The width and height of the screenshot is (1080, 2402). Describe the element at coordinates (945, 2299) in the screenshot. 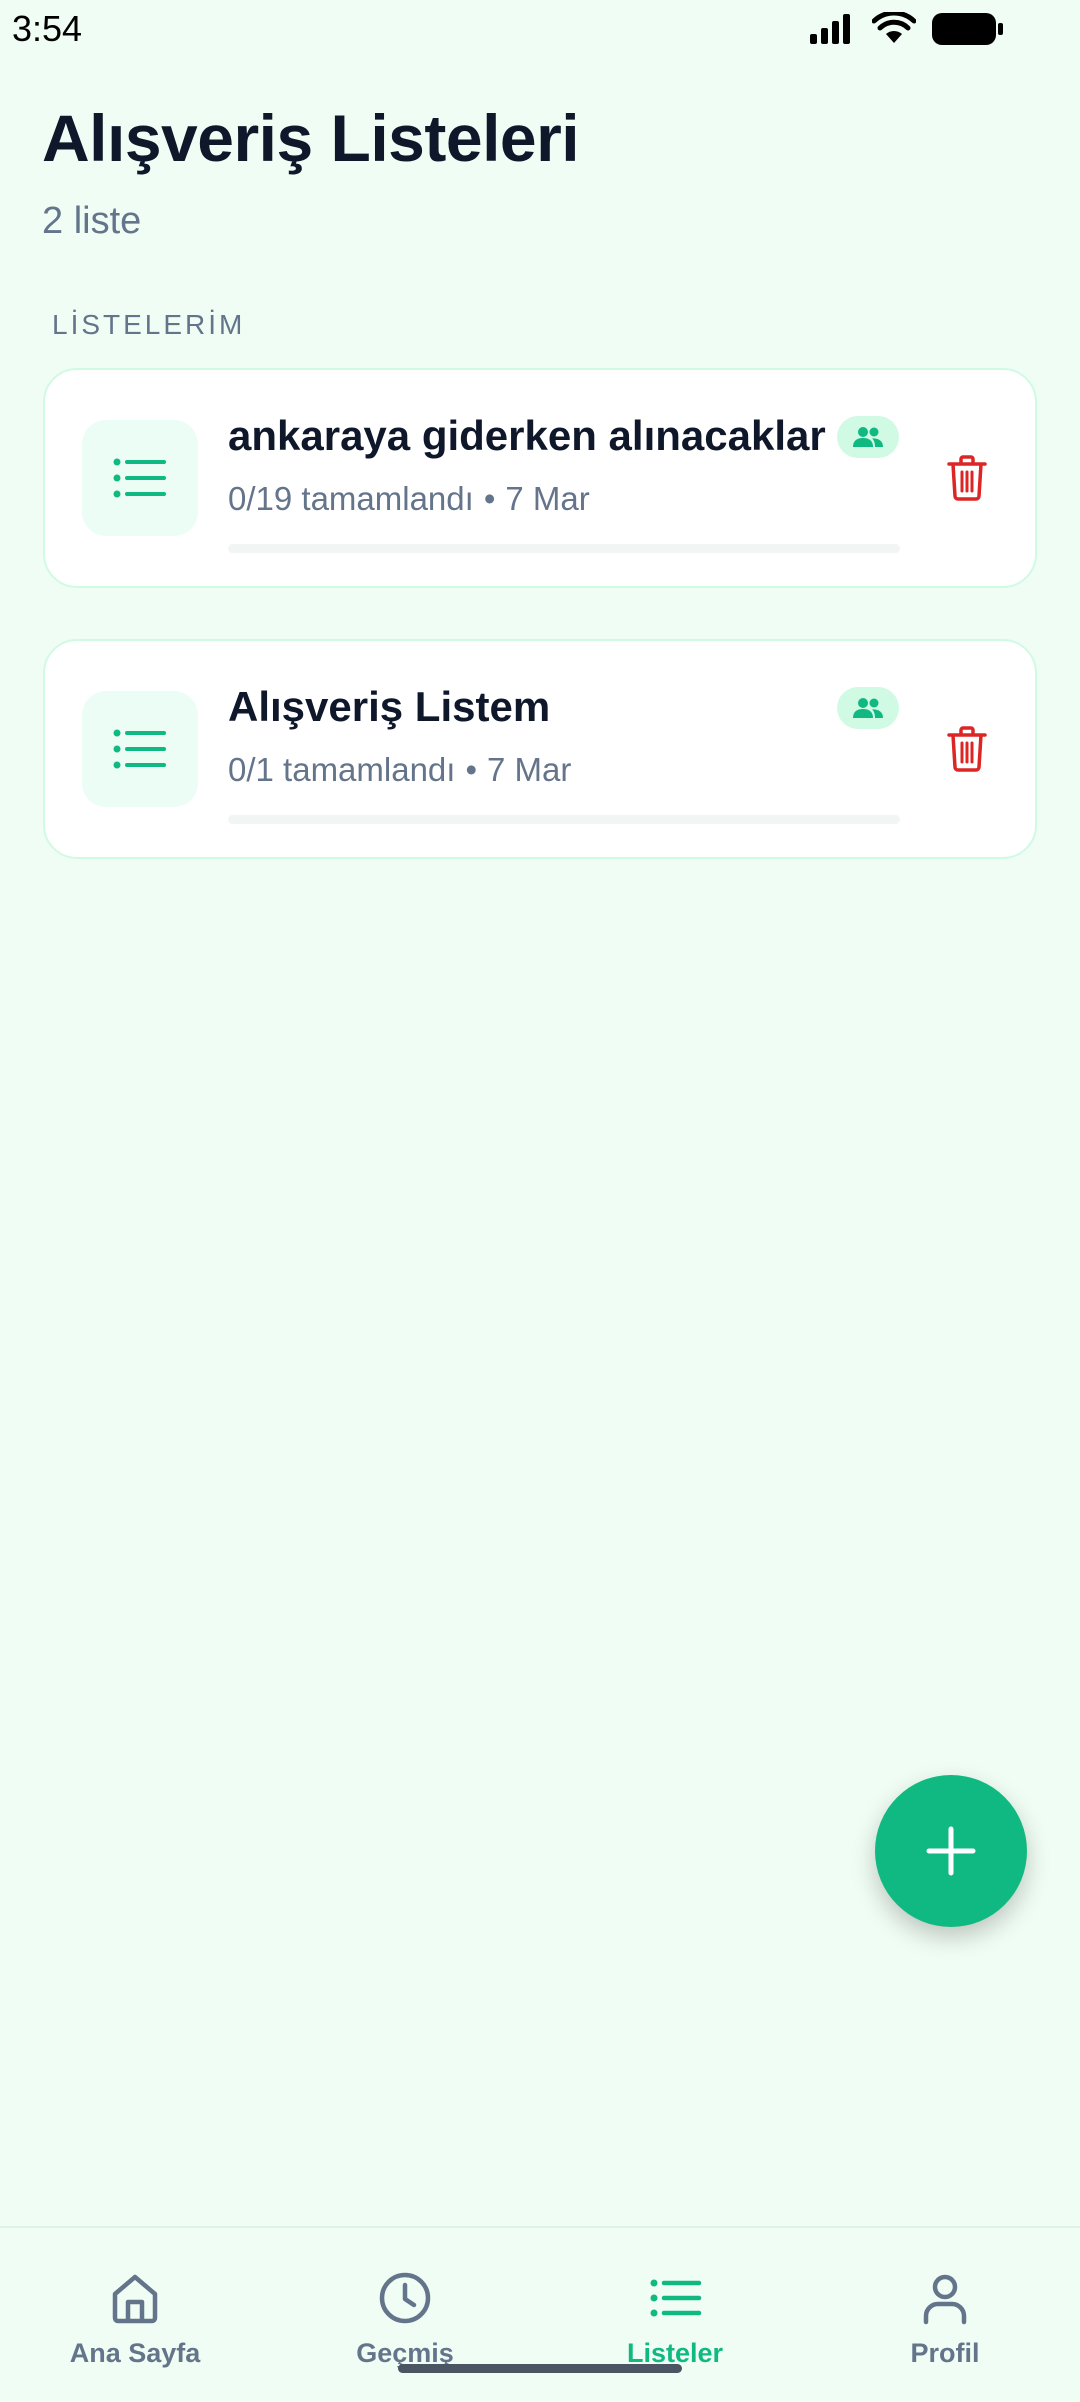

I see `user-icon` at that location.